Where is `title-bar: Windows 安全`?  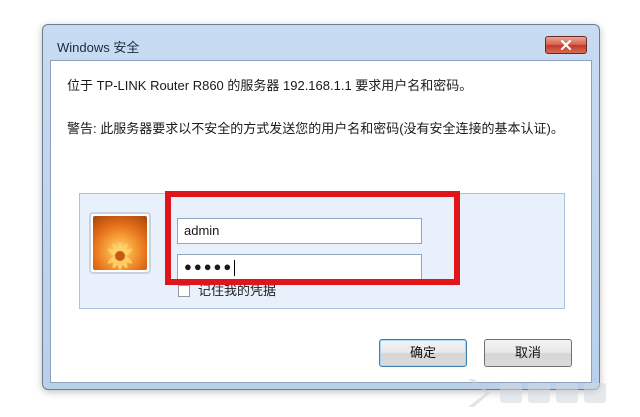 title-bar: Windows 安全 is located at coordinates (321, 42).